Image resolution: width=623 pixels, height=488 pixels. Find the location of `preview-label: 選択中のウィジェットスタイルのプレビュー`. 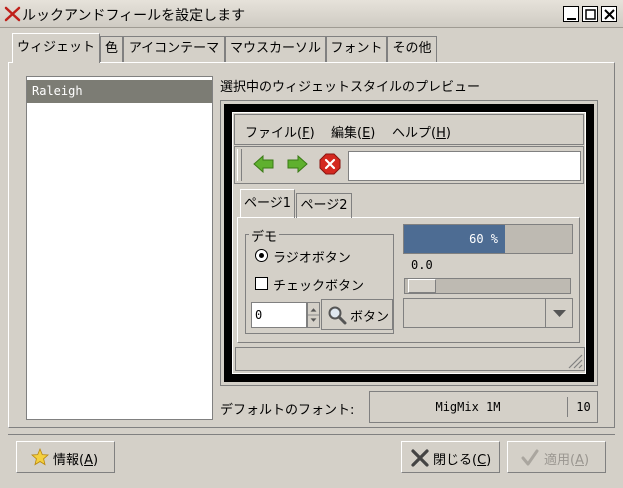

preview-label: 選択中のウィジェットスタイルのプレビュー is located at coordinates (350, 87).